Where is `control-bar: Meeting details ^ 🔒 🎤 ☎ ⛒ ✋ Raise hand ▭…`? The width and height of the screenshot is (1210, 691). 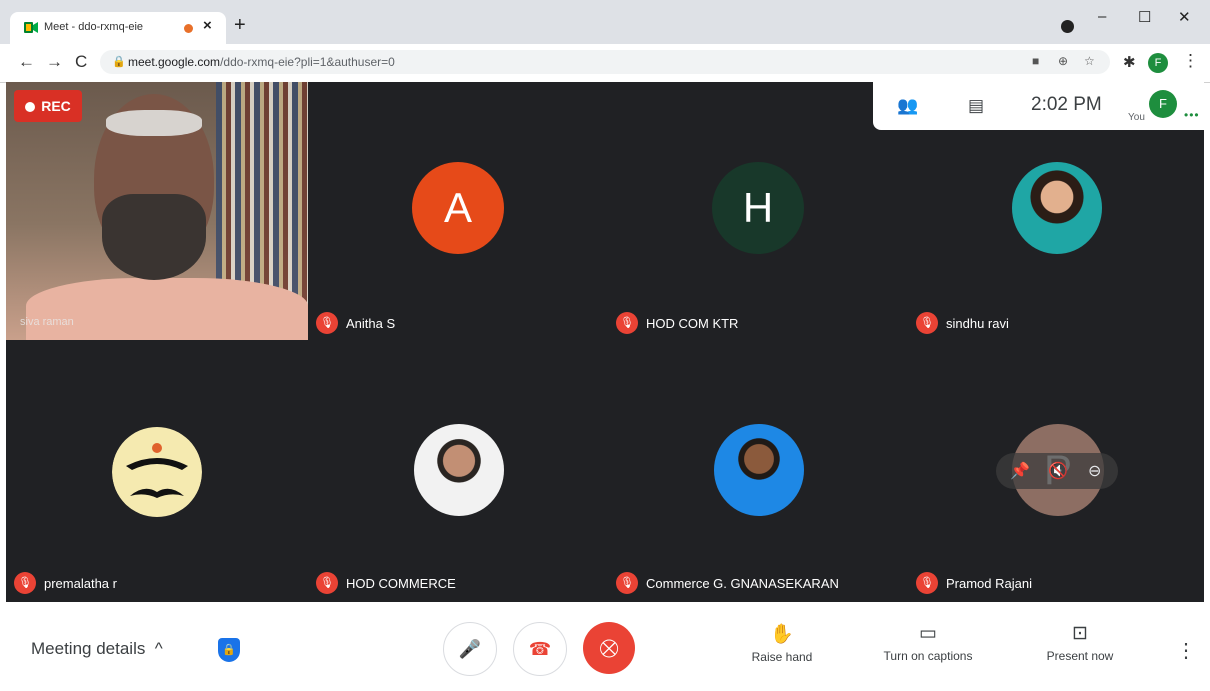 control-bar: Meeting details ^ 🔒 🎤 ☎ ⛒ ✋ Raise hand ▭… is located at coordinates (605, 646).